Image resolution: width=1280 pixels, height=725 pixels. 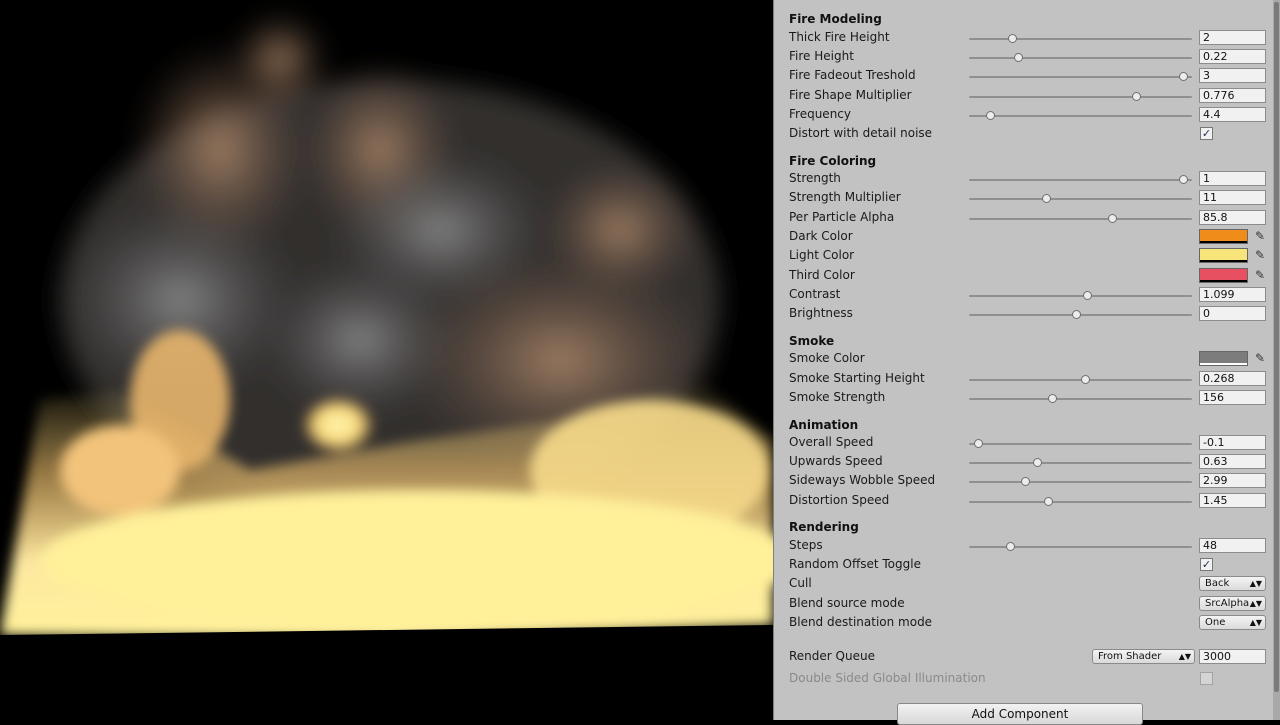 What do you see at coordinates (839, 37) in the screenshot?
I see `property-label: Thick Fire Height` at bounding box center [839, 37].